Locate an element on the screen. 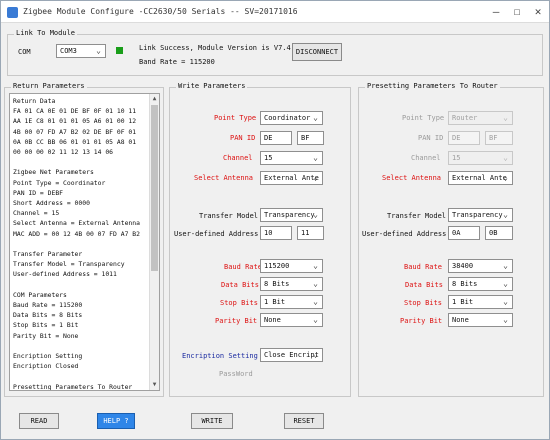  write-point-type-label: Point Type is located at coordinates (235, 118).